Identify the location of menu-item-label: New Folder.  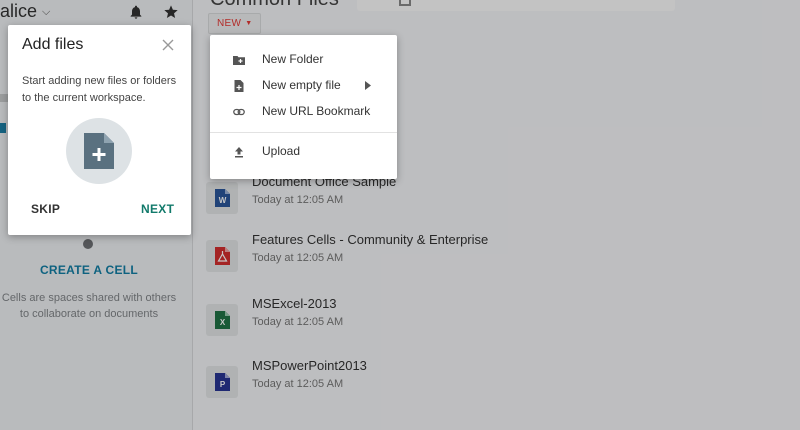
(293, 59).